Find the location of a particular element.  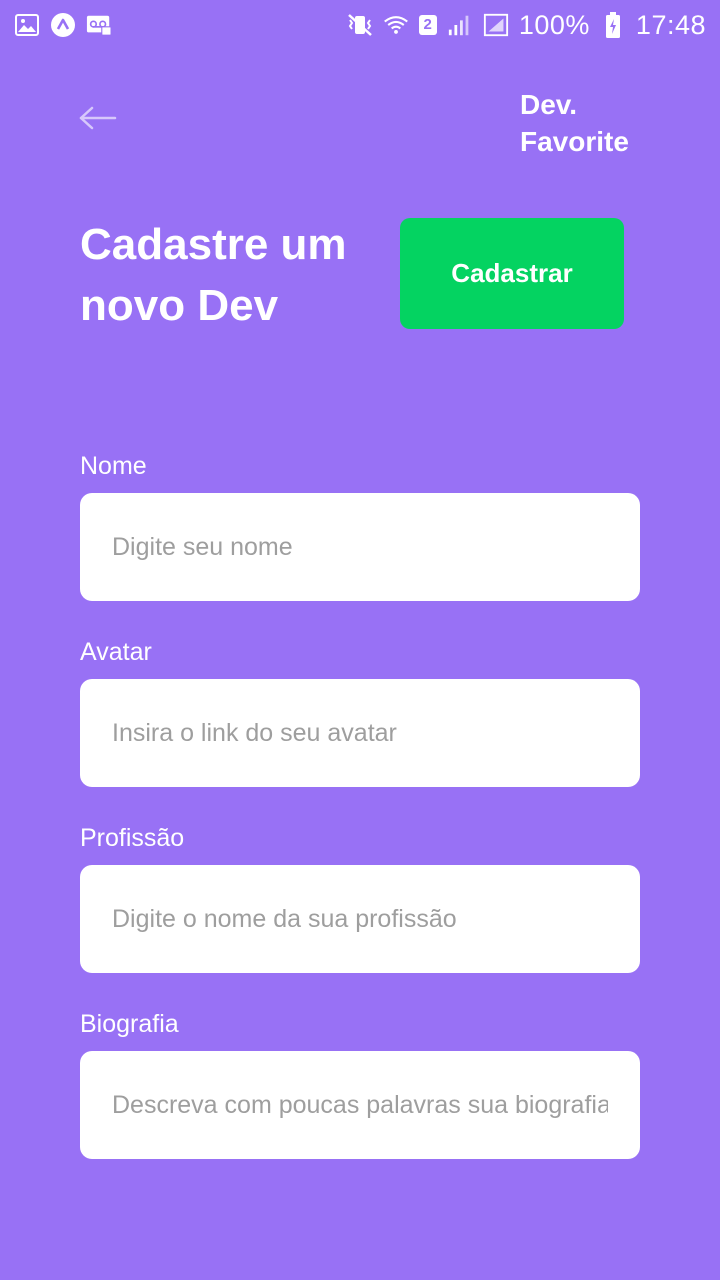

avatar-input is located at coordinates (360, 733).